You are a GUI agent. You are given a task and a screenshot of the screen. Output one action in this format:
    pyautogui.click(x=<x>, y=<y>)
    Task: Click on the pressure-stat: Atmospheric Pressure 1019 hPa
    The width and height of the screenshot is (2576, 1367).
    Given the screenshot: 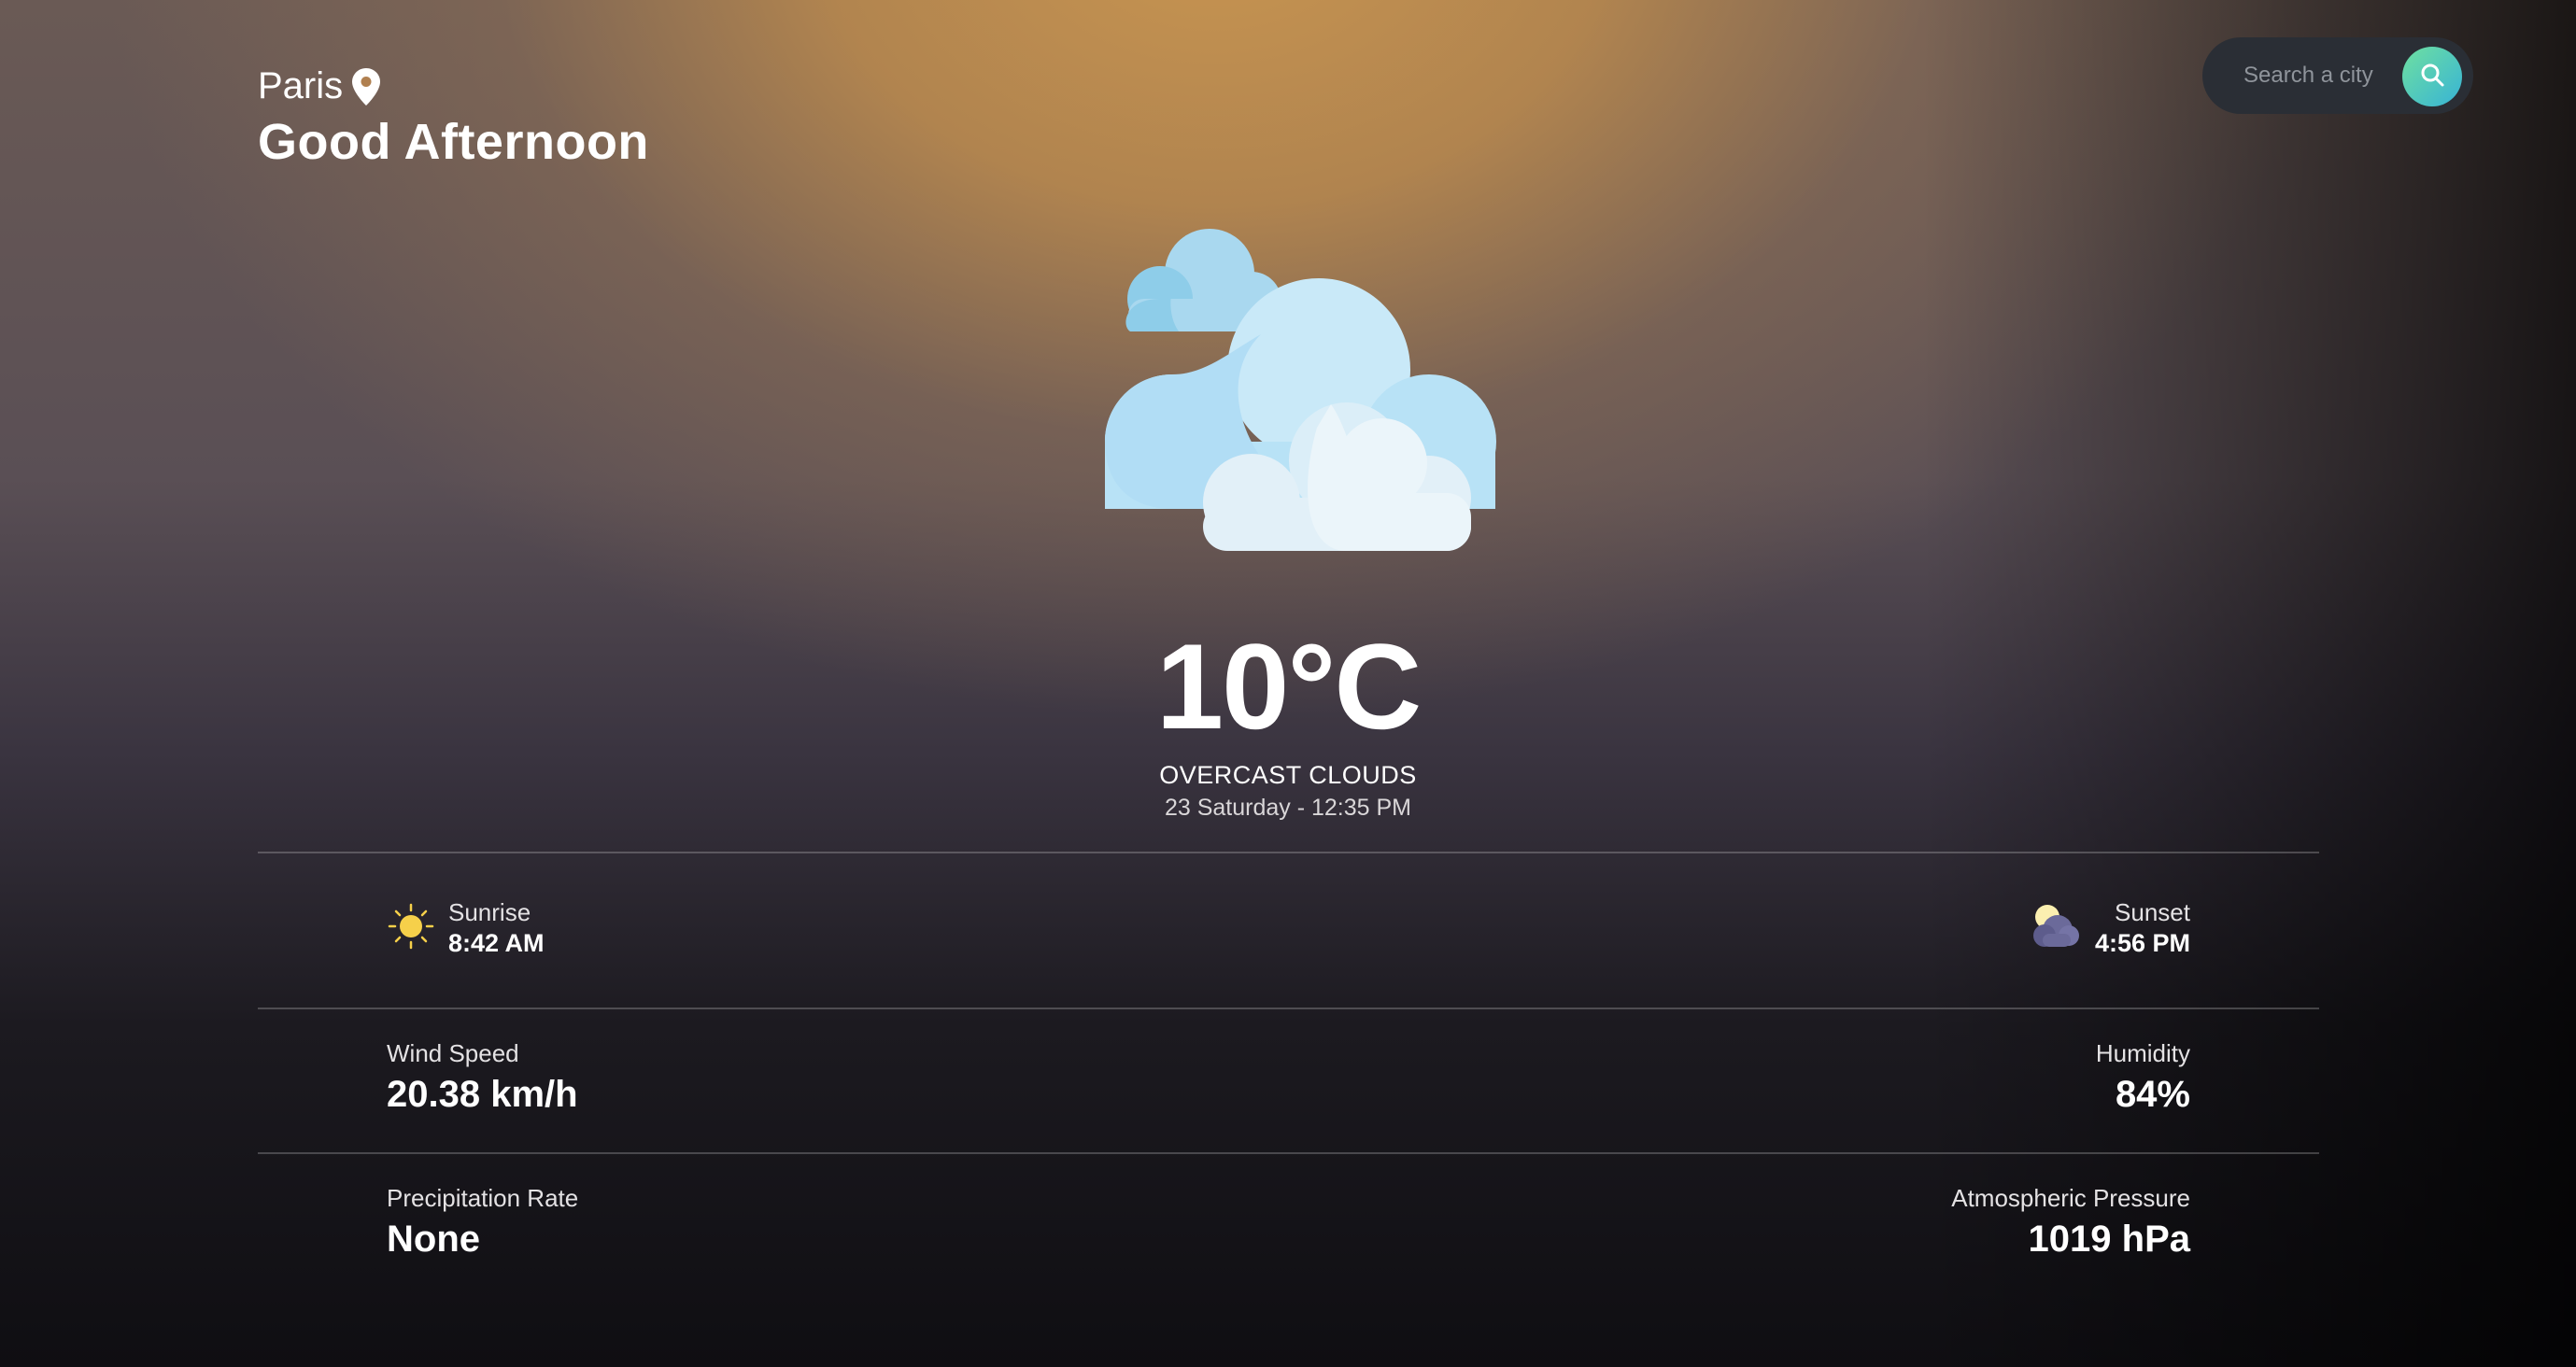 What is the action you would take?
    pyautogui.click(x=2070, y=1222)
    